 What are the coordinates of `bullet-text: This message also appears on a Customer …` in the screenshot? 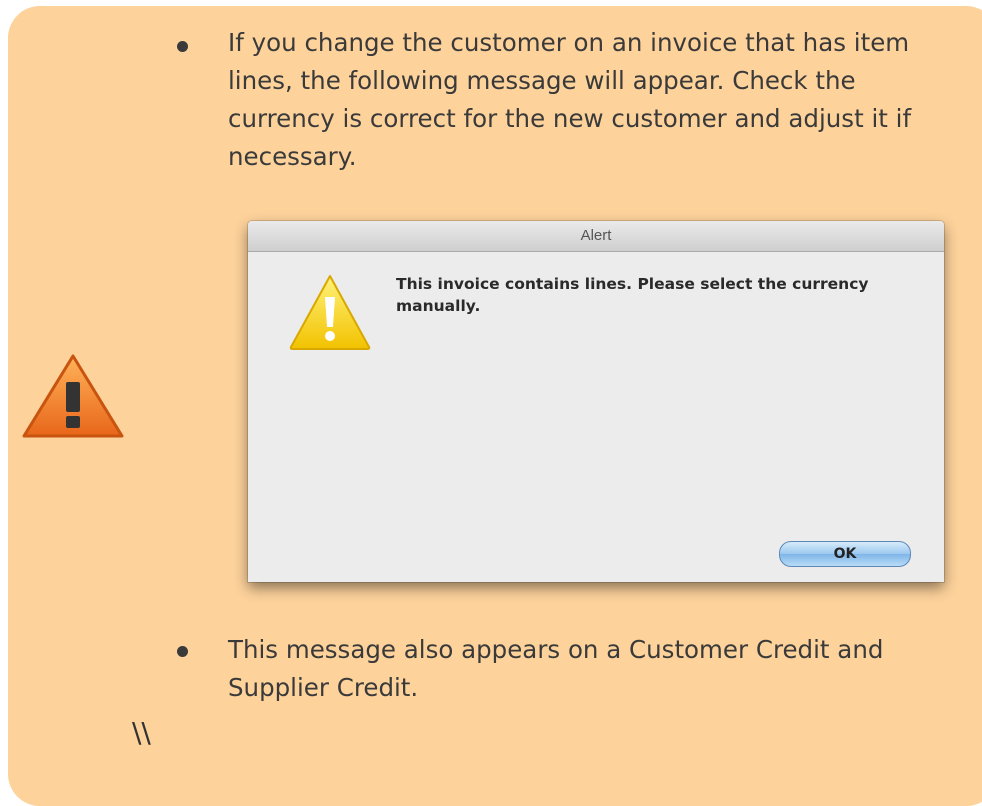 It's located at (556, 668).